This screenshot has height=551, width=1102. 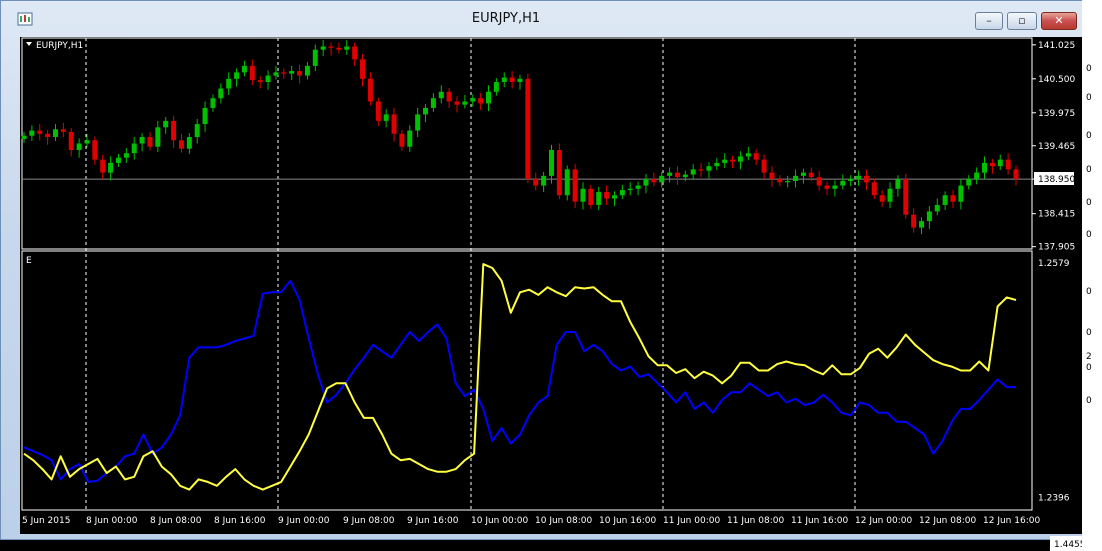 What do you see at coordinates (1092, 275) in the screenshot?
I see `background-window-edge: 00000000200` at bounding box center [1092, 275].